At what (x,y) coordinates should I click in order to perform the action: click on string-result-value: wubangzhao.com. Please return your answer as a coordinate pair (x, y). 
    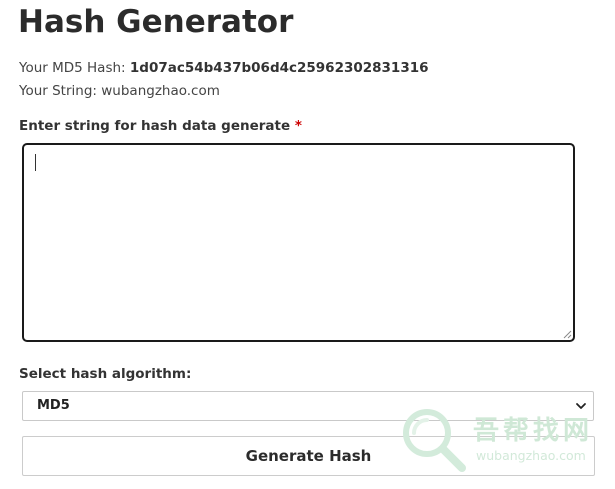
    Looking at the image, I should click on (160, 91).